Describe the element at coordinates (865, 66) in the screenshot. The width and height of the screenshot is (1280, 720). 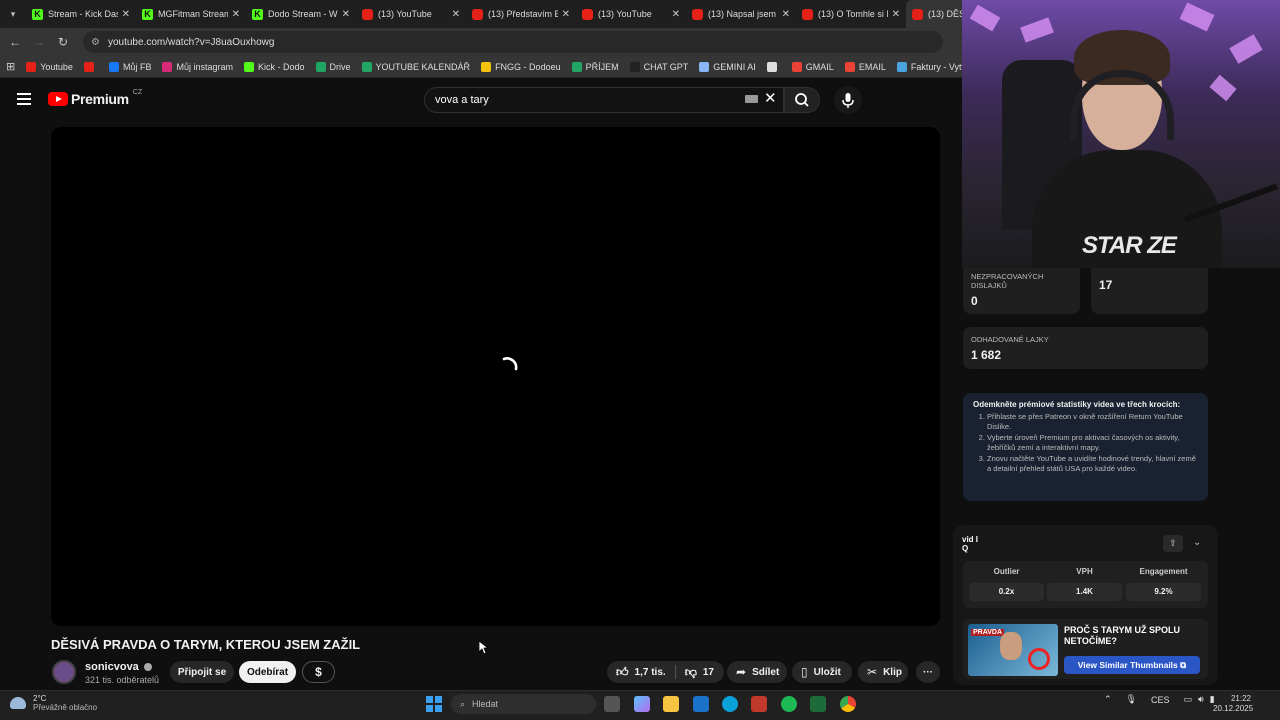
I see `bookmark-item: EMAIL` at that location.